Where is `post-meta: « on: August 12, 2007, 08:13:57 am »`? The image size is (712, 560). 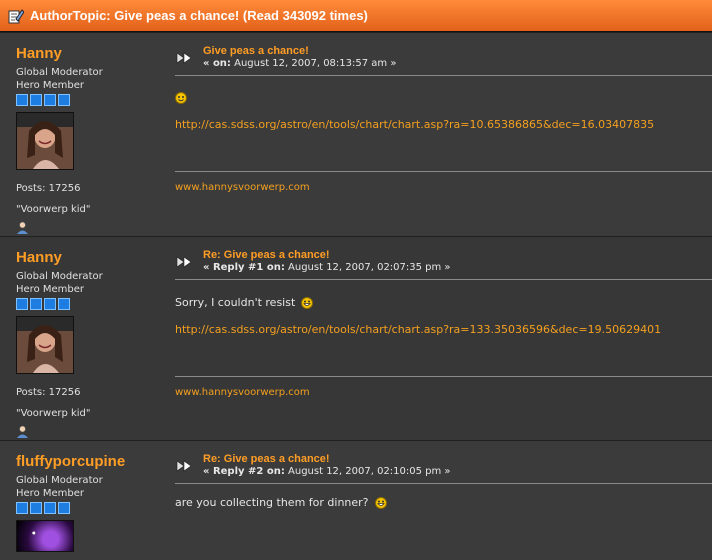 post-meta: « on: August 12, 2007, 08:13:57 am » is located at coordinates (299, 63).